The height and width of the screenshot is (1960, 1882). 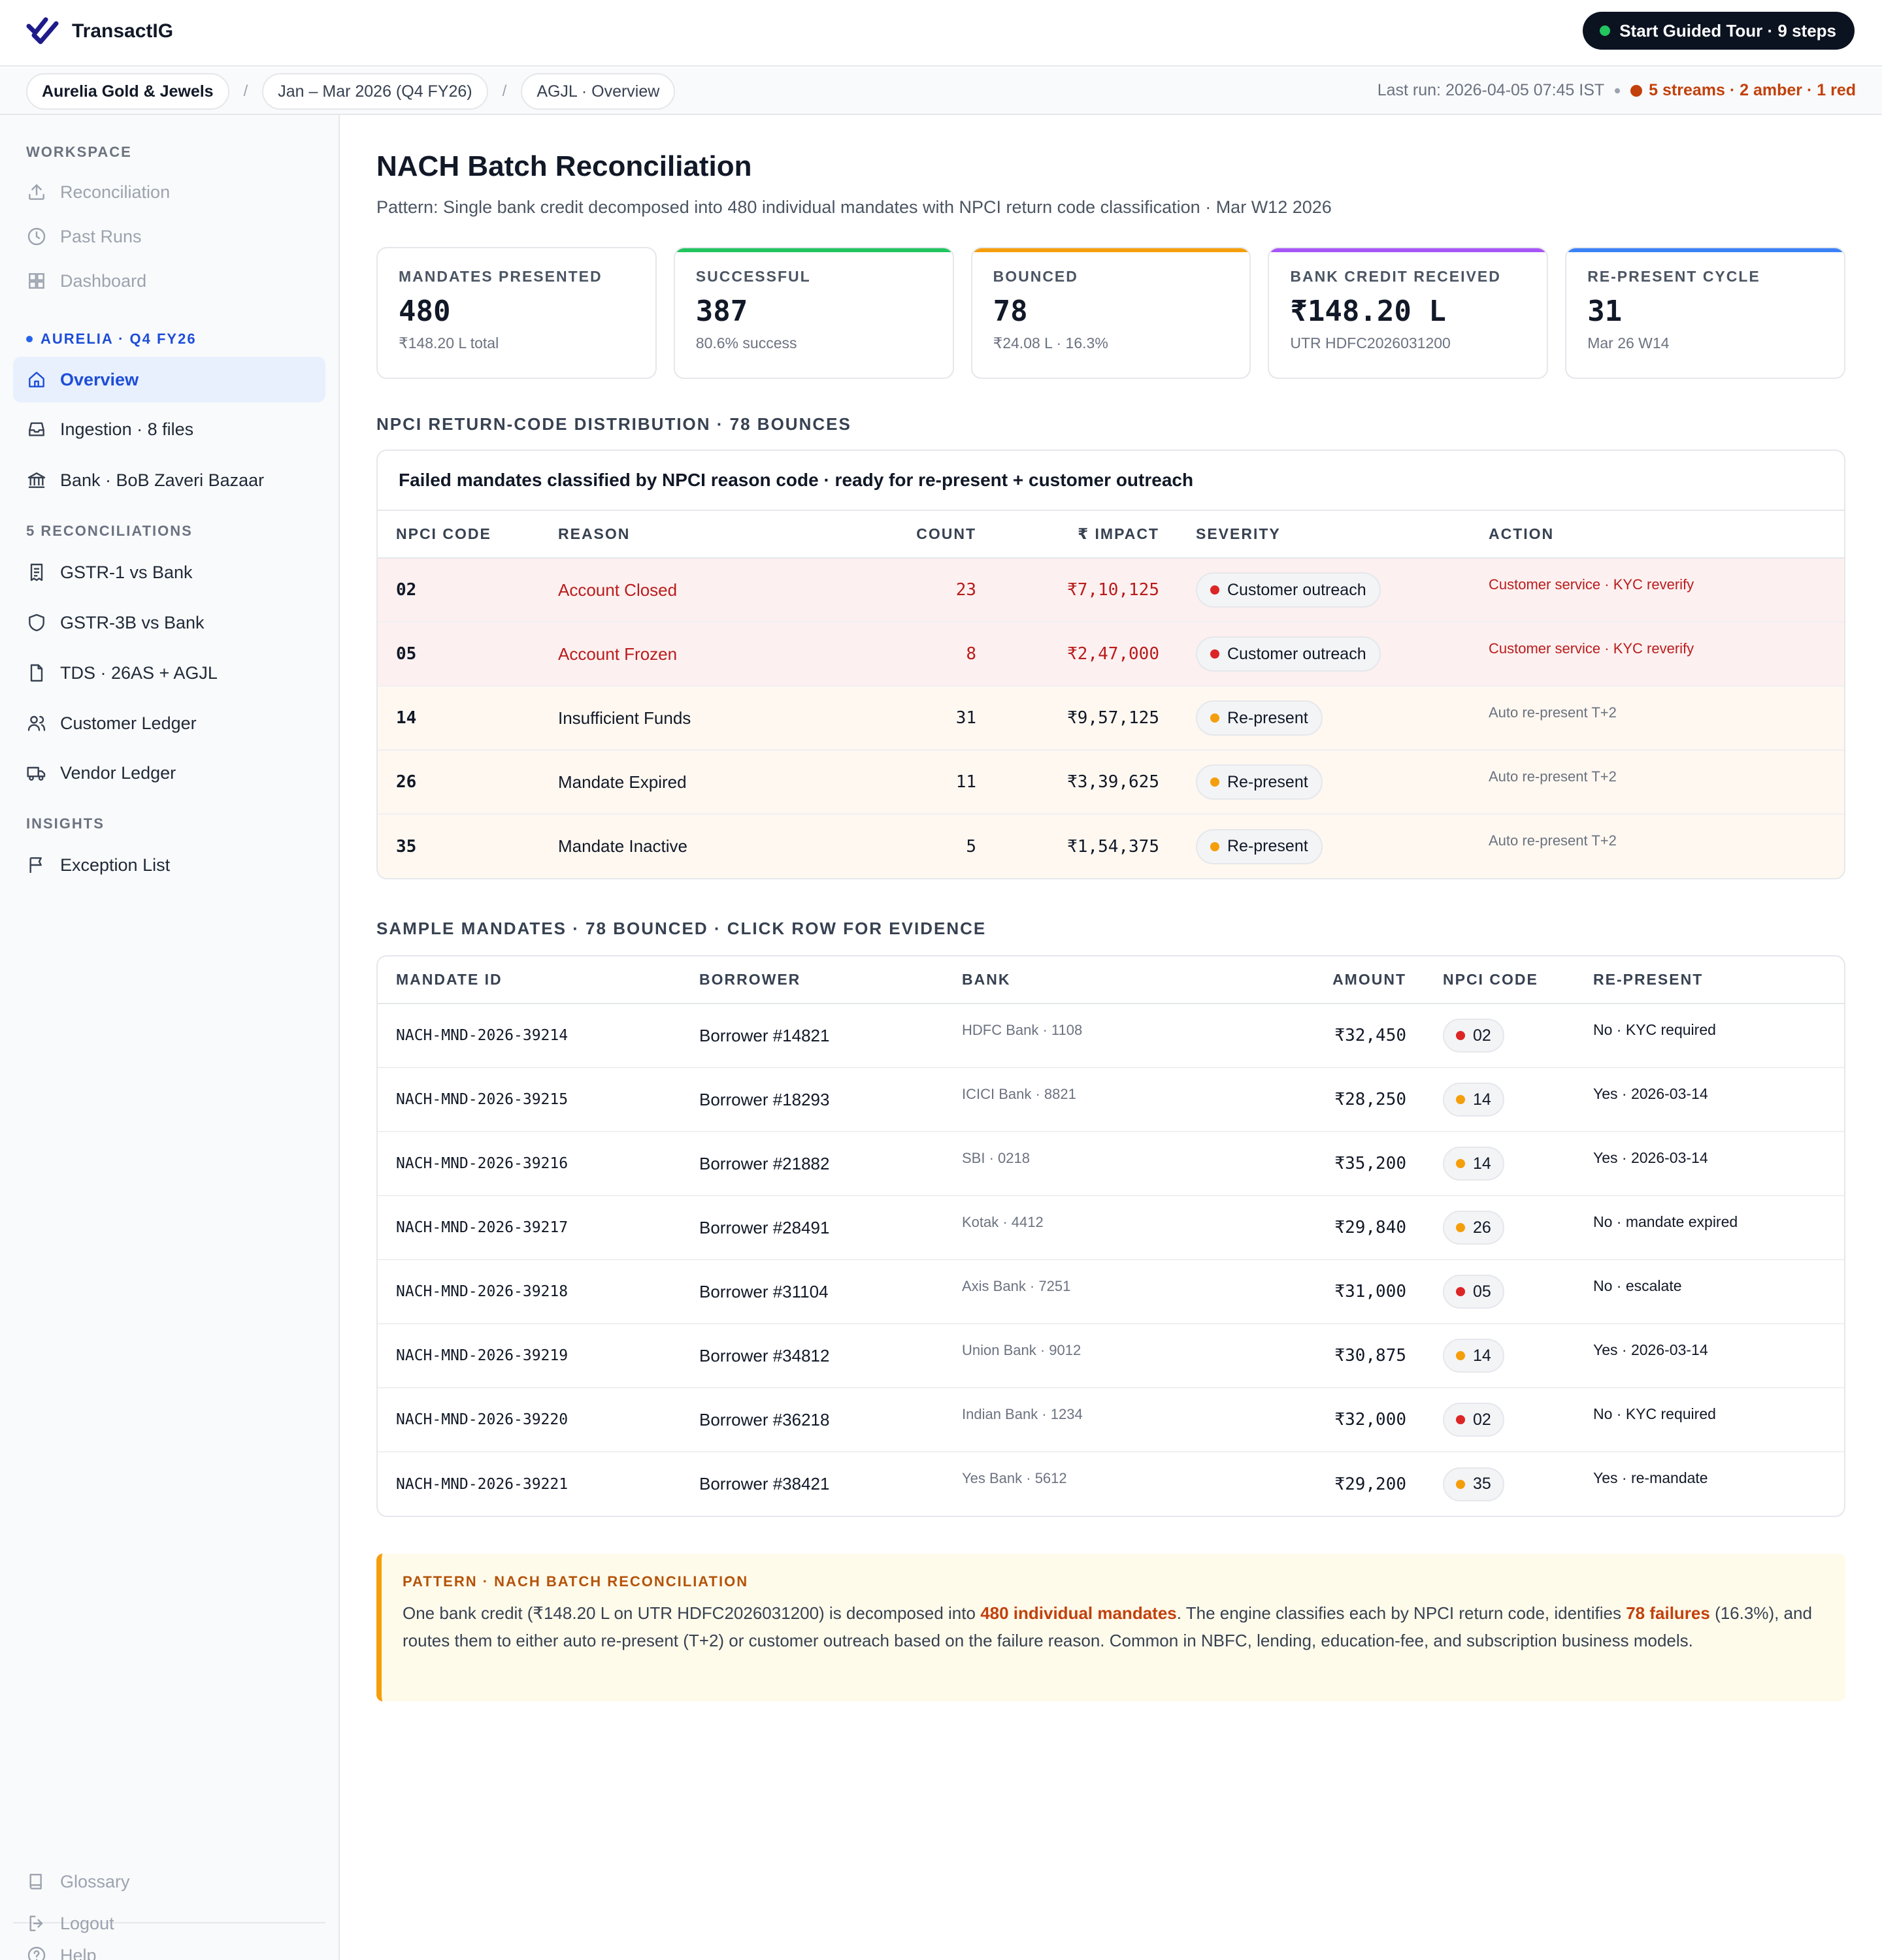 What do you see at coordinates (169, 673) in the screenshot?
I see `sidebar-item-tds: TDS · 26AS + AGJL` at bounding box center [169, 673].